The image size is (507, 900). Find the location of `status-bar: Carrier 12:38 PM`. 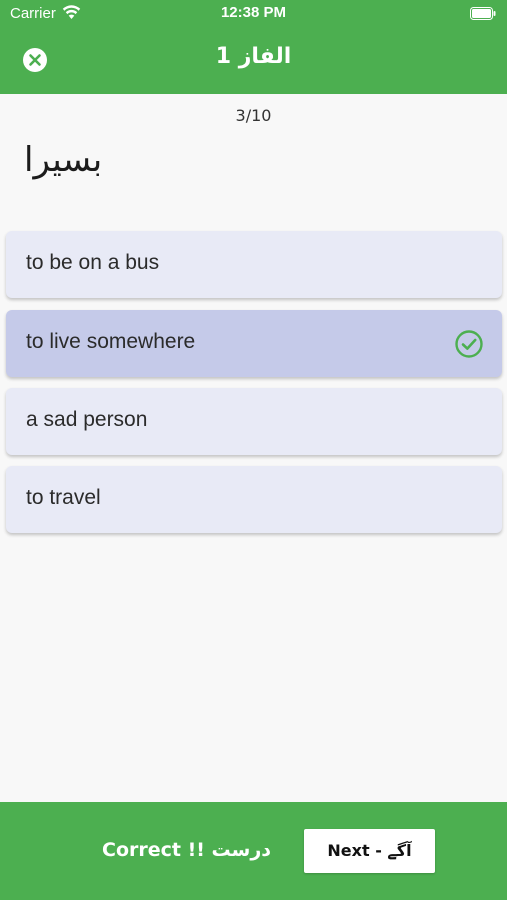

status-bar: Carrier 12:38 PM is located at coordinates (253, 14).